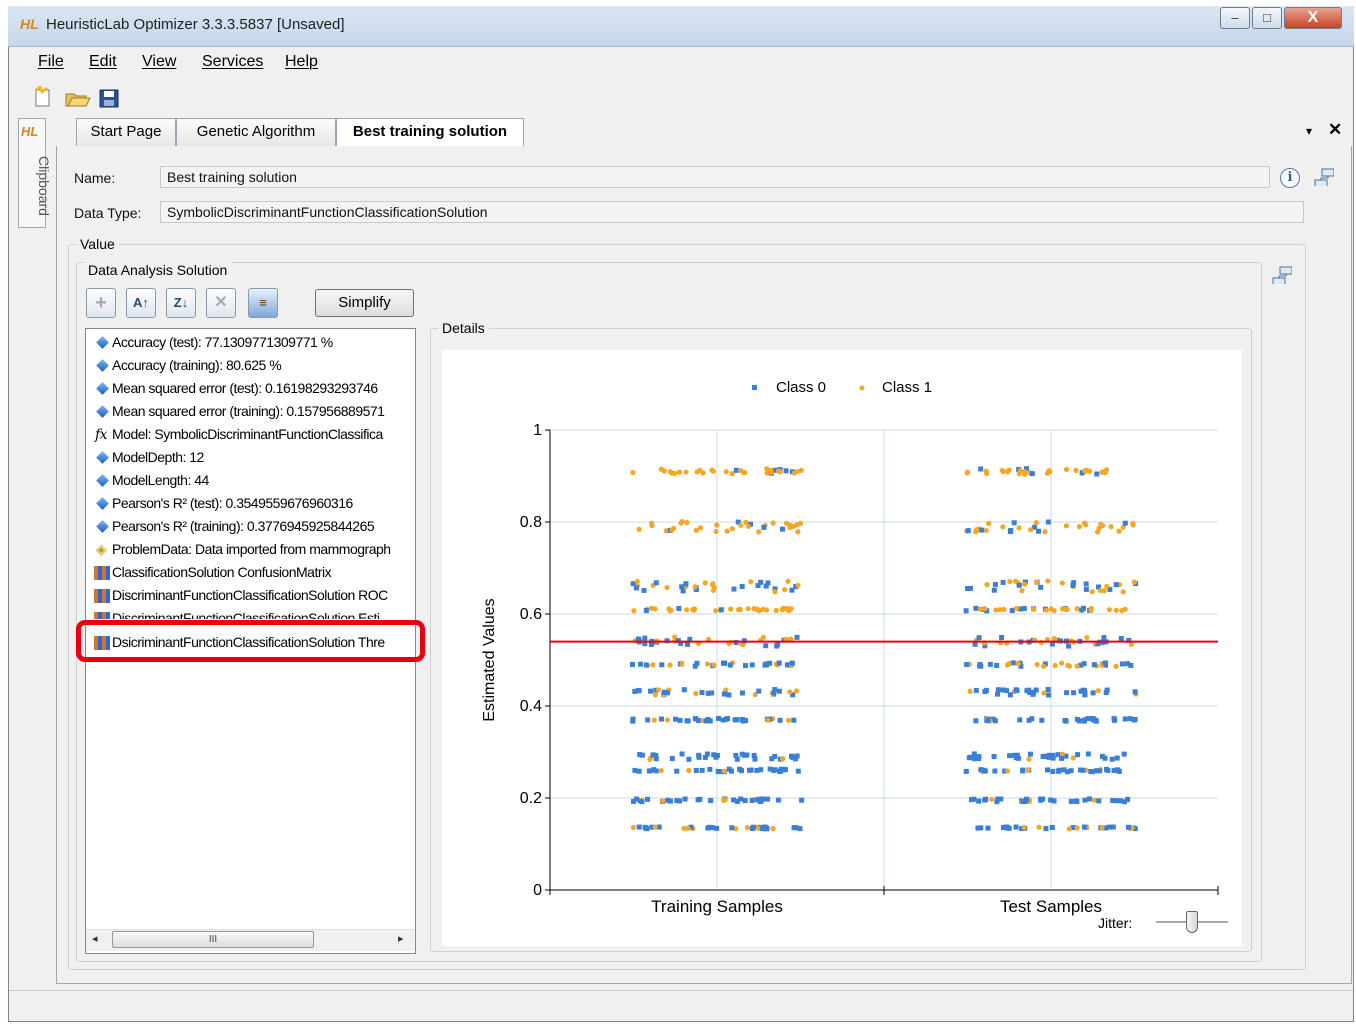 The image size is (1356, 1024). I want to click on jitter-slider-thumb, so click(1192, 922).